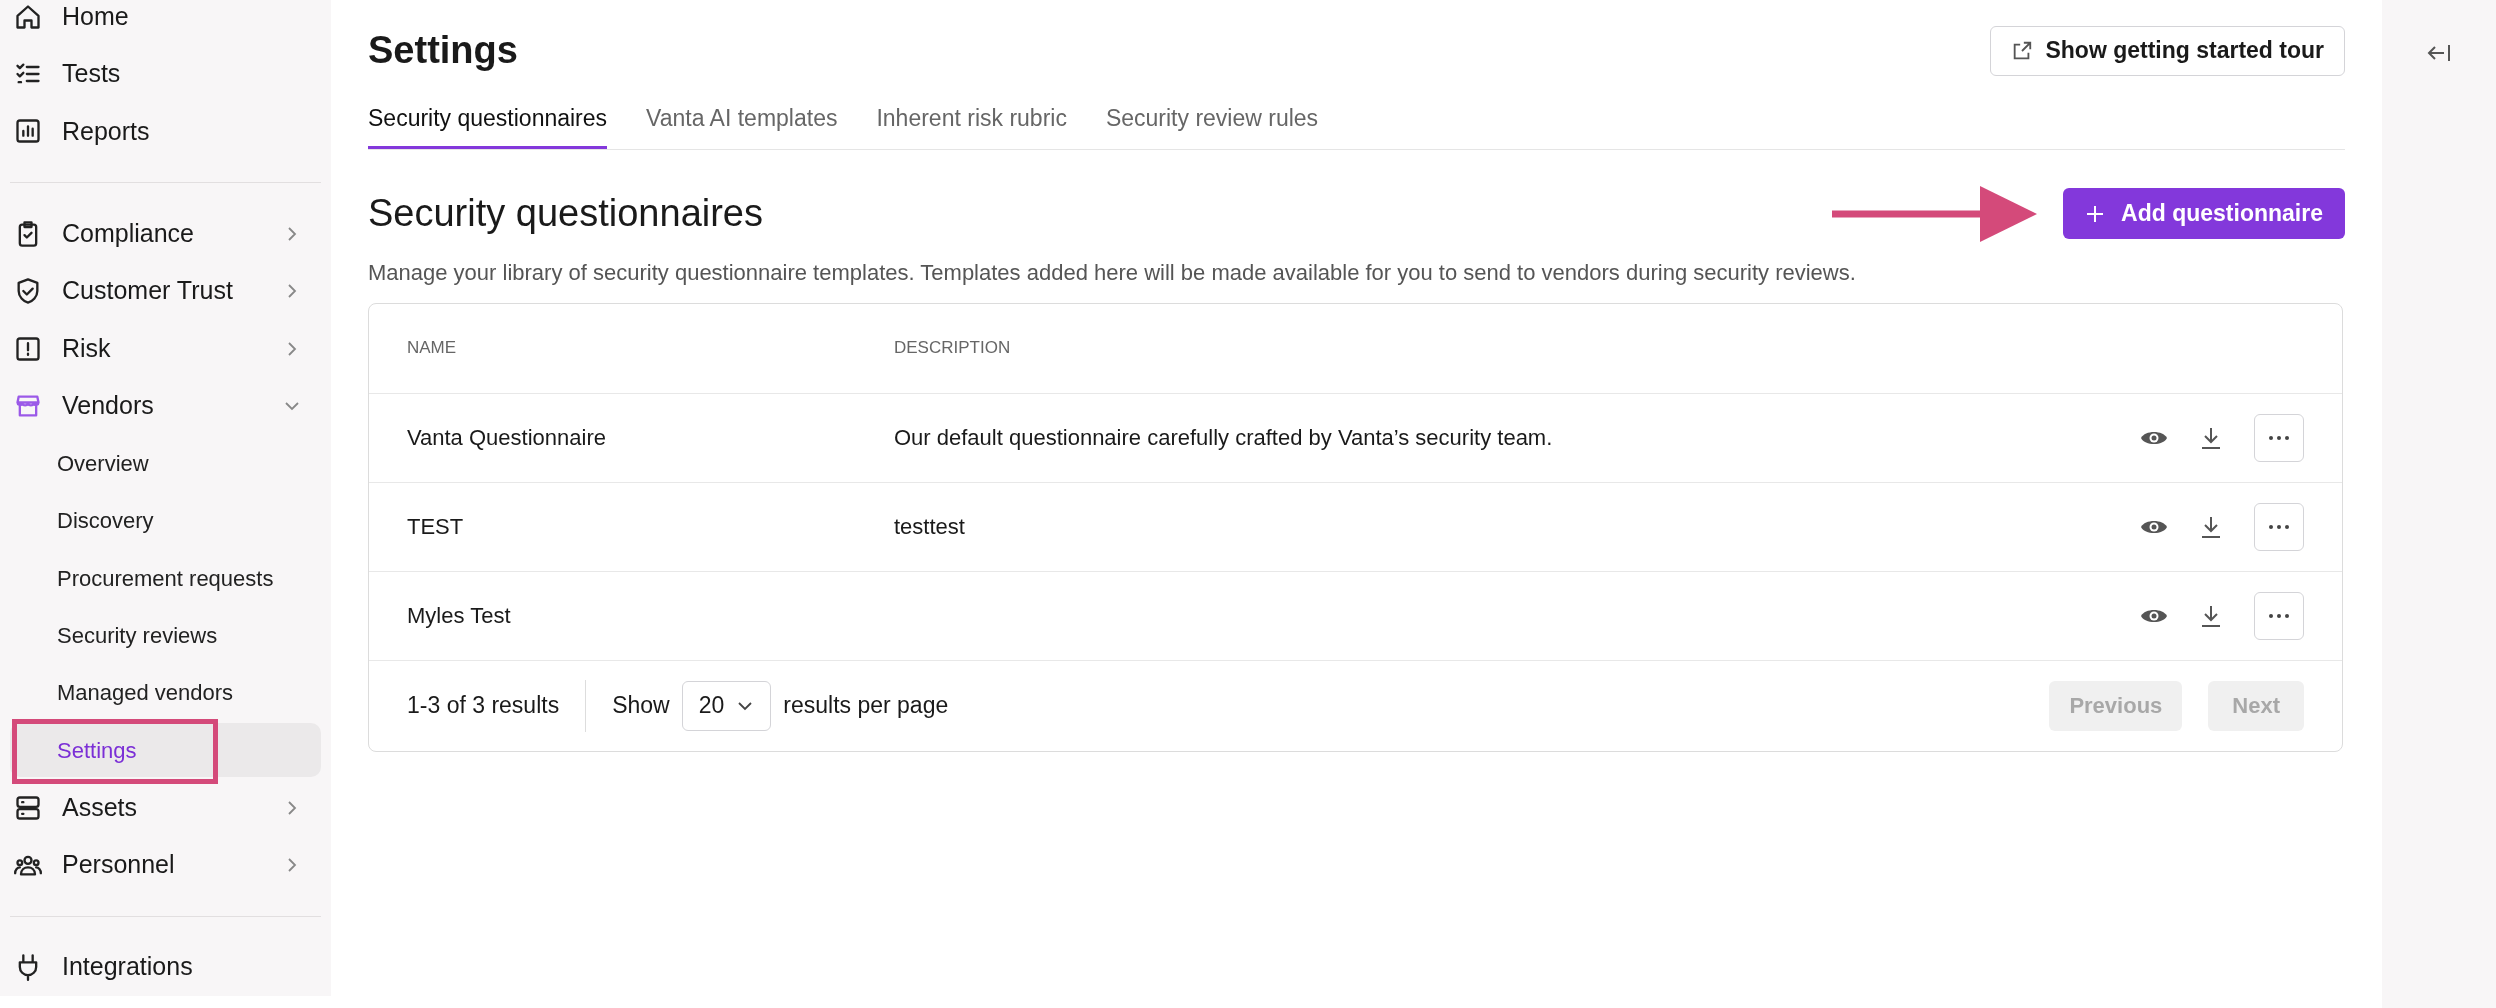 The image size is (2496, 1008). What do you see at coordinates (641, 706) in the screenshot?
I see `show-label: Show` at bounding box center [641, 706].